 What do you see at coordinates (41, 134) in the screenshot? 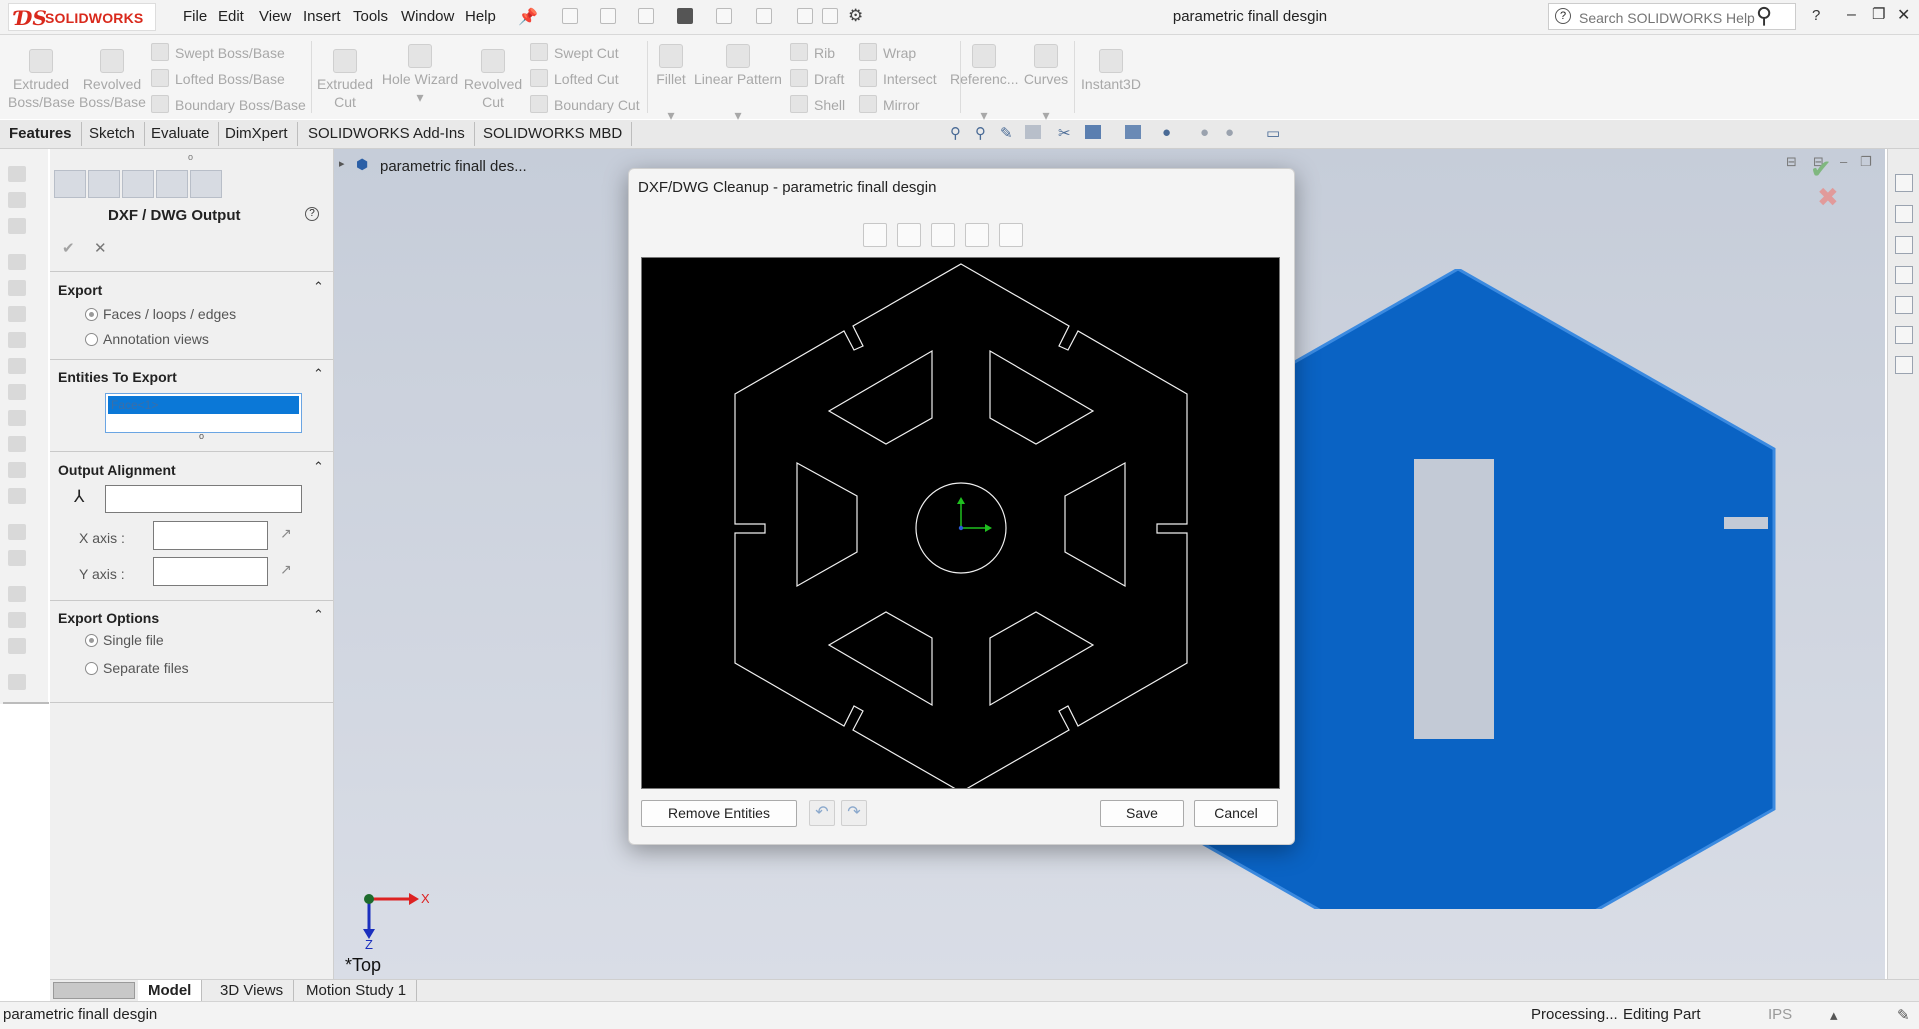
I see `tab-features: Features` at bounding box center [41, 134].